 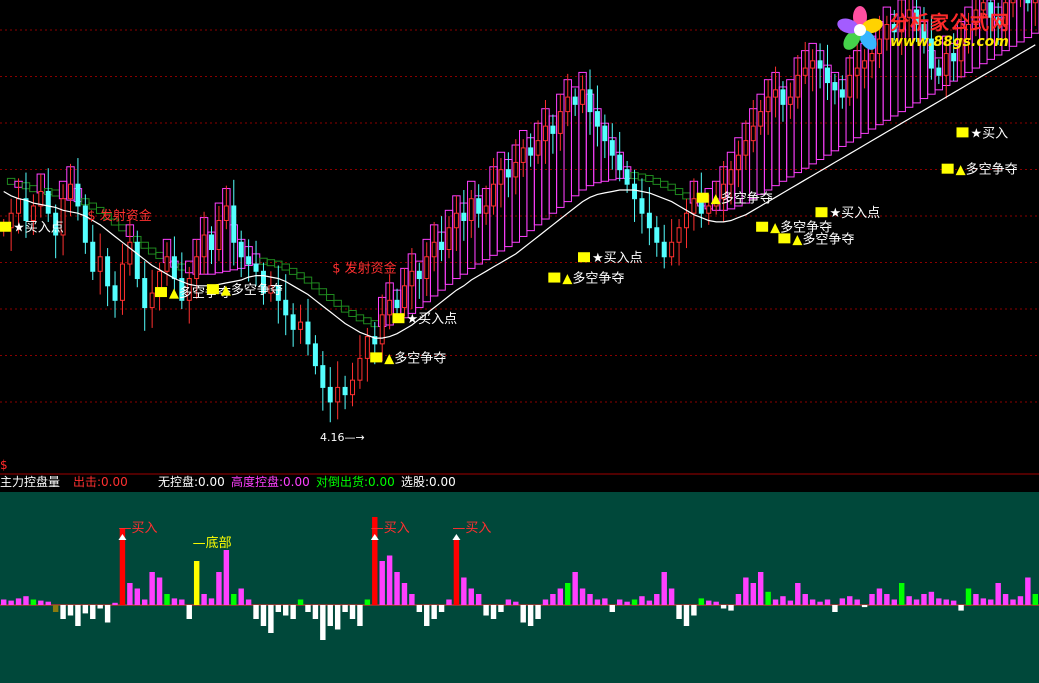 What do you see at coordinates (995, 133) in the screenshot?
I see `annotation-text: 买入` at bounding box center [995, 133].